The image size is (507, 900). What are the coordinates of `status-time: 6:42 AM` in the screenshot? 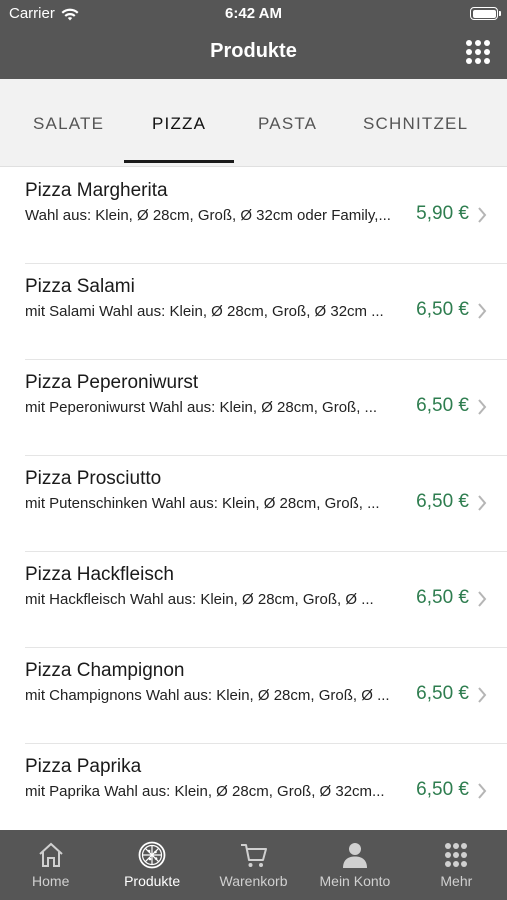 It's located at (253, 13).